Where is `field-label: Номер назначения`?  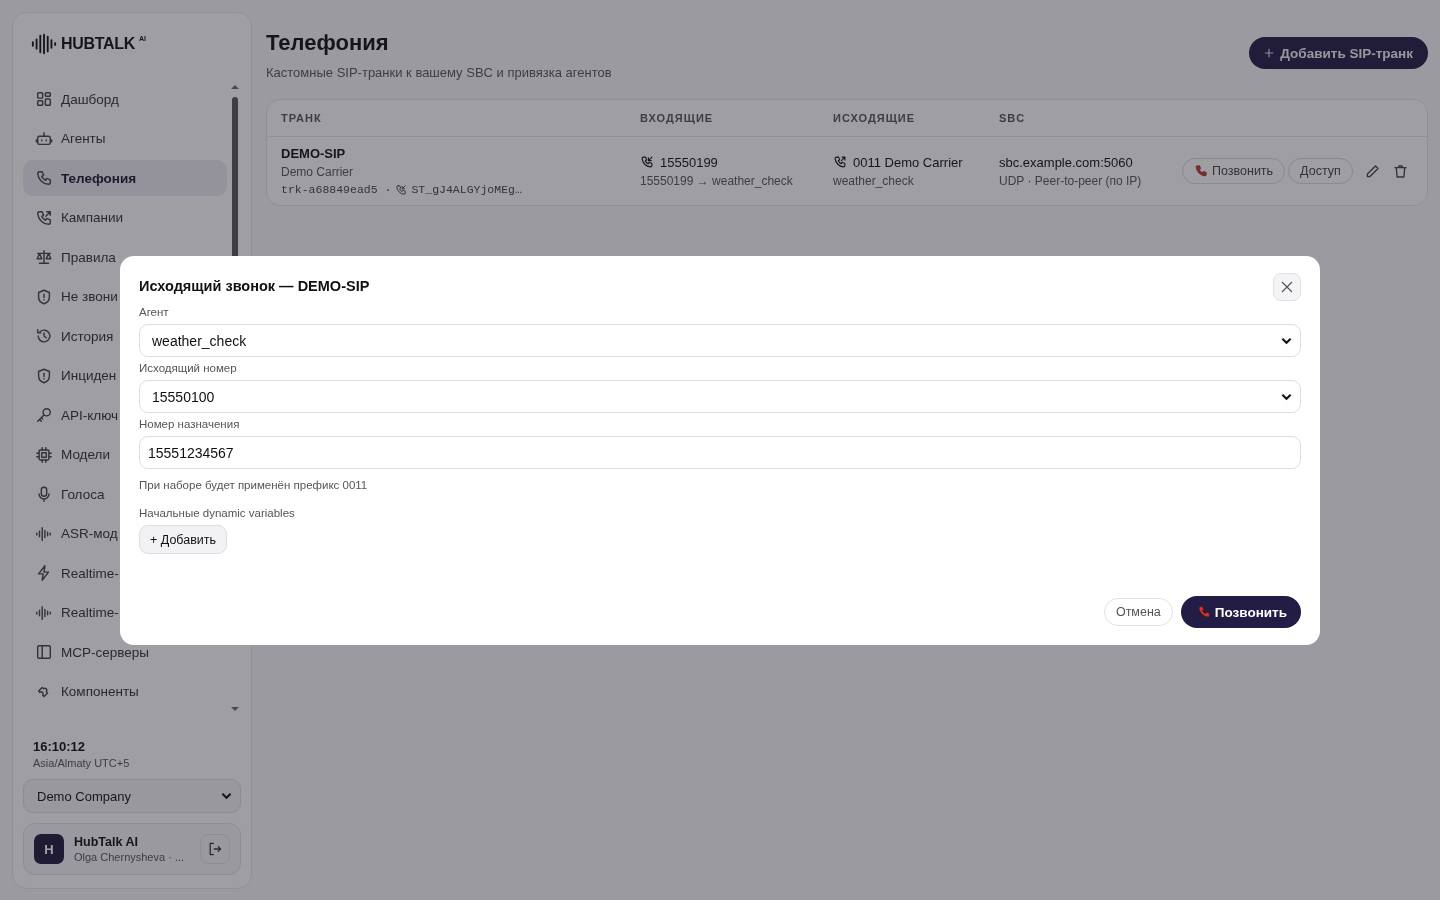 field-label: Номер назначения is located at coordinates (190, 424).